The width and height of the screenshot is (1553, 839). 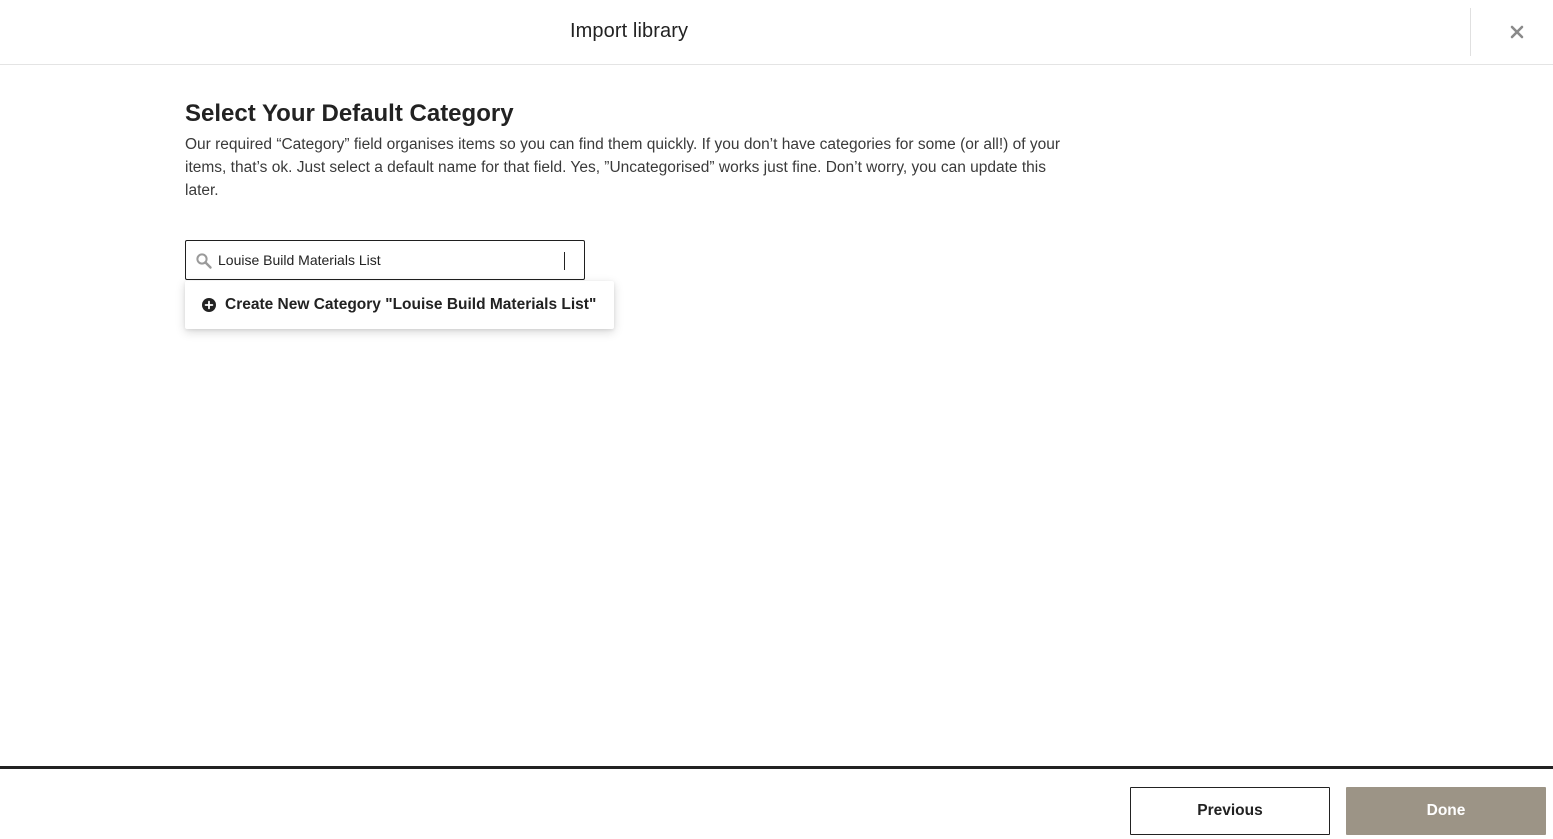 I want to click on category-search-box, so click(x=385, y=260).